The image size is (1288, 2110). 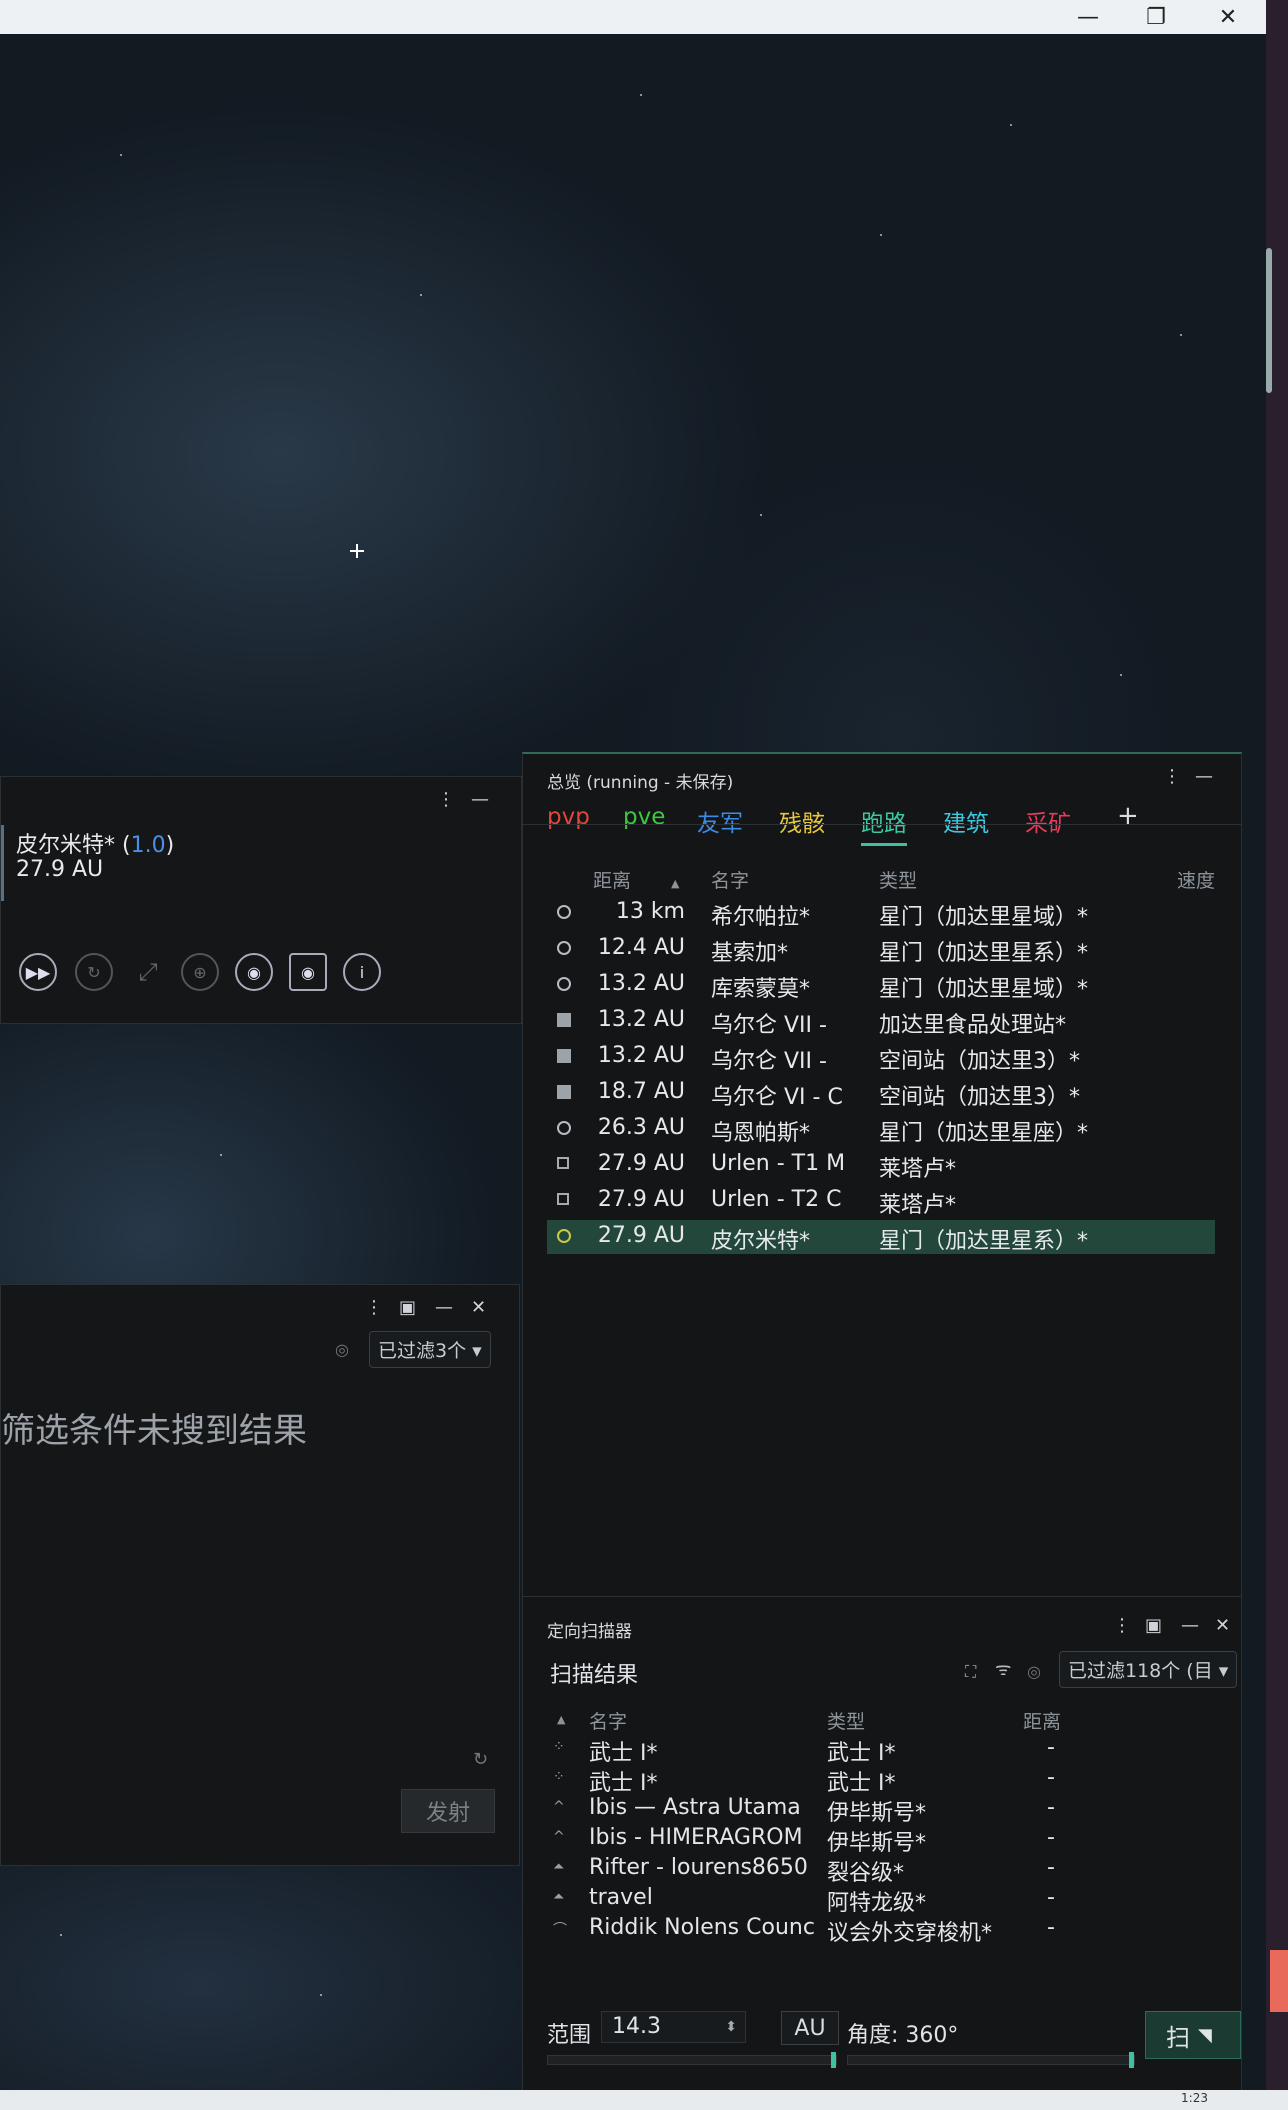 What do you see at coordinates (695, 1807) in the screenshot?
I see `row-name: Ibis — Astra Utama` at bounding box center [695, 1807].